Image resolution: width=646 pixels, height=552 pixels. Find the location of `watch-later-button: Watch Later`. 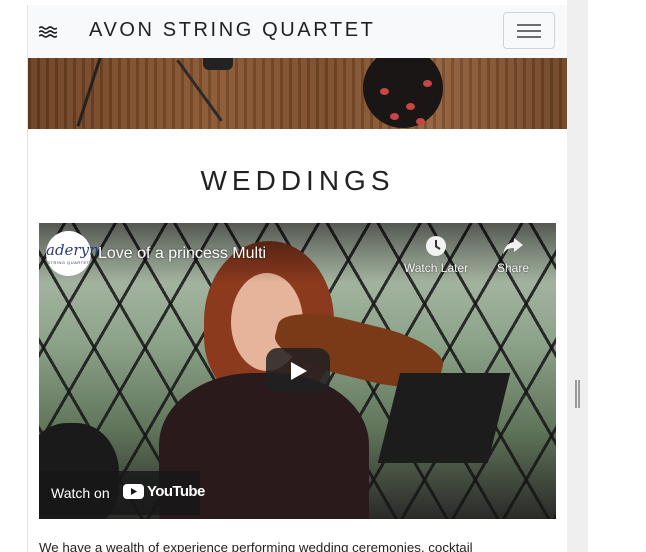

watch-later-button: Watch Later is located at coordinates (436, 255).